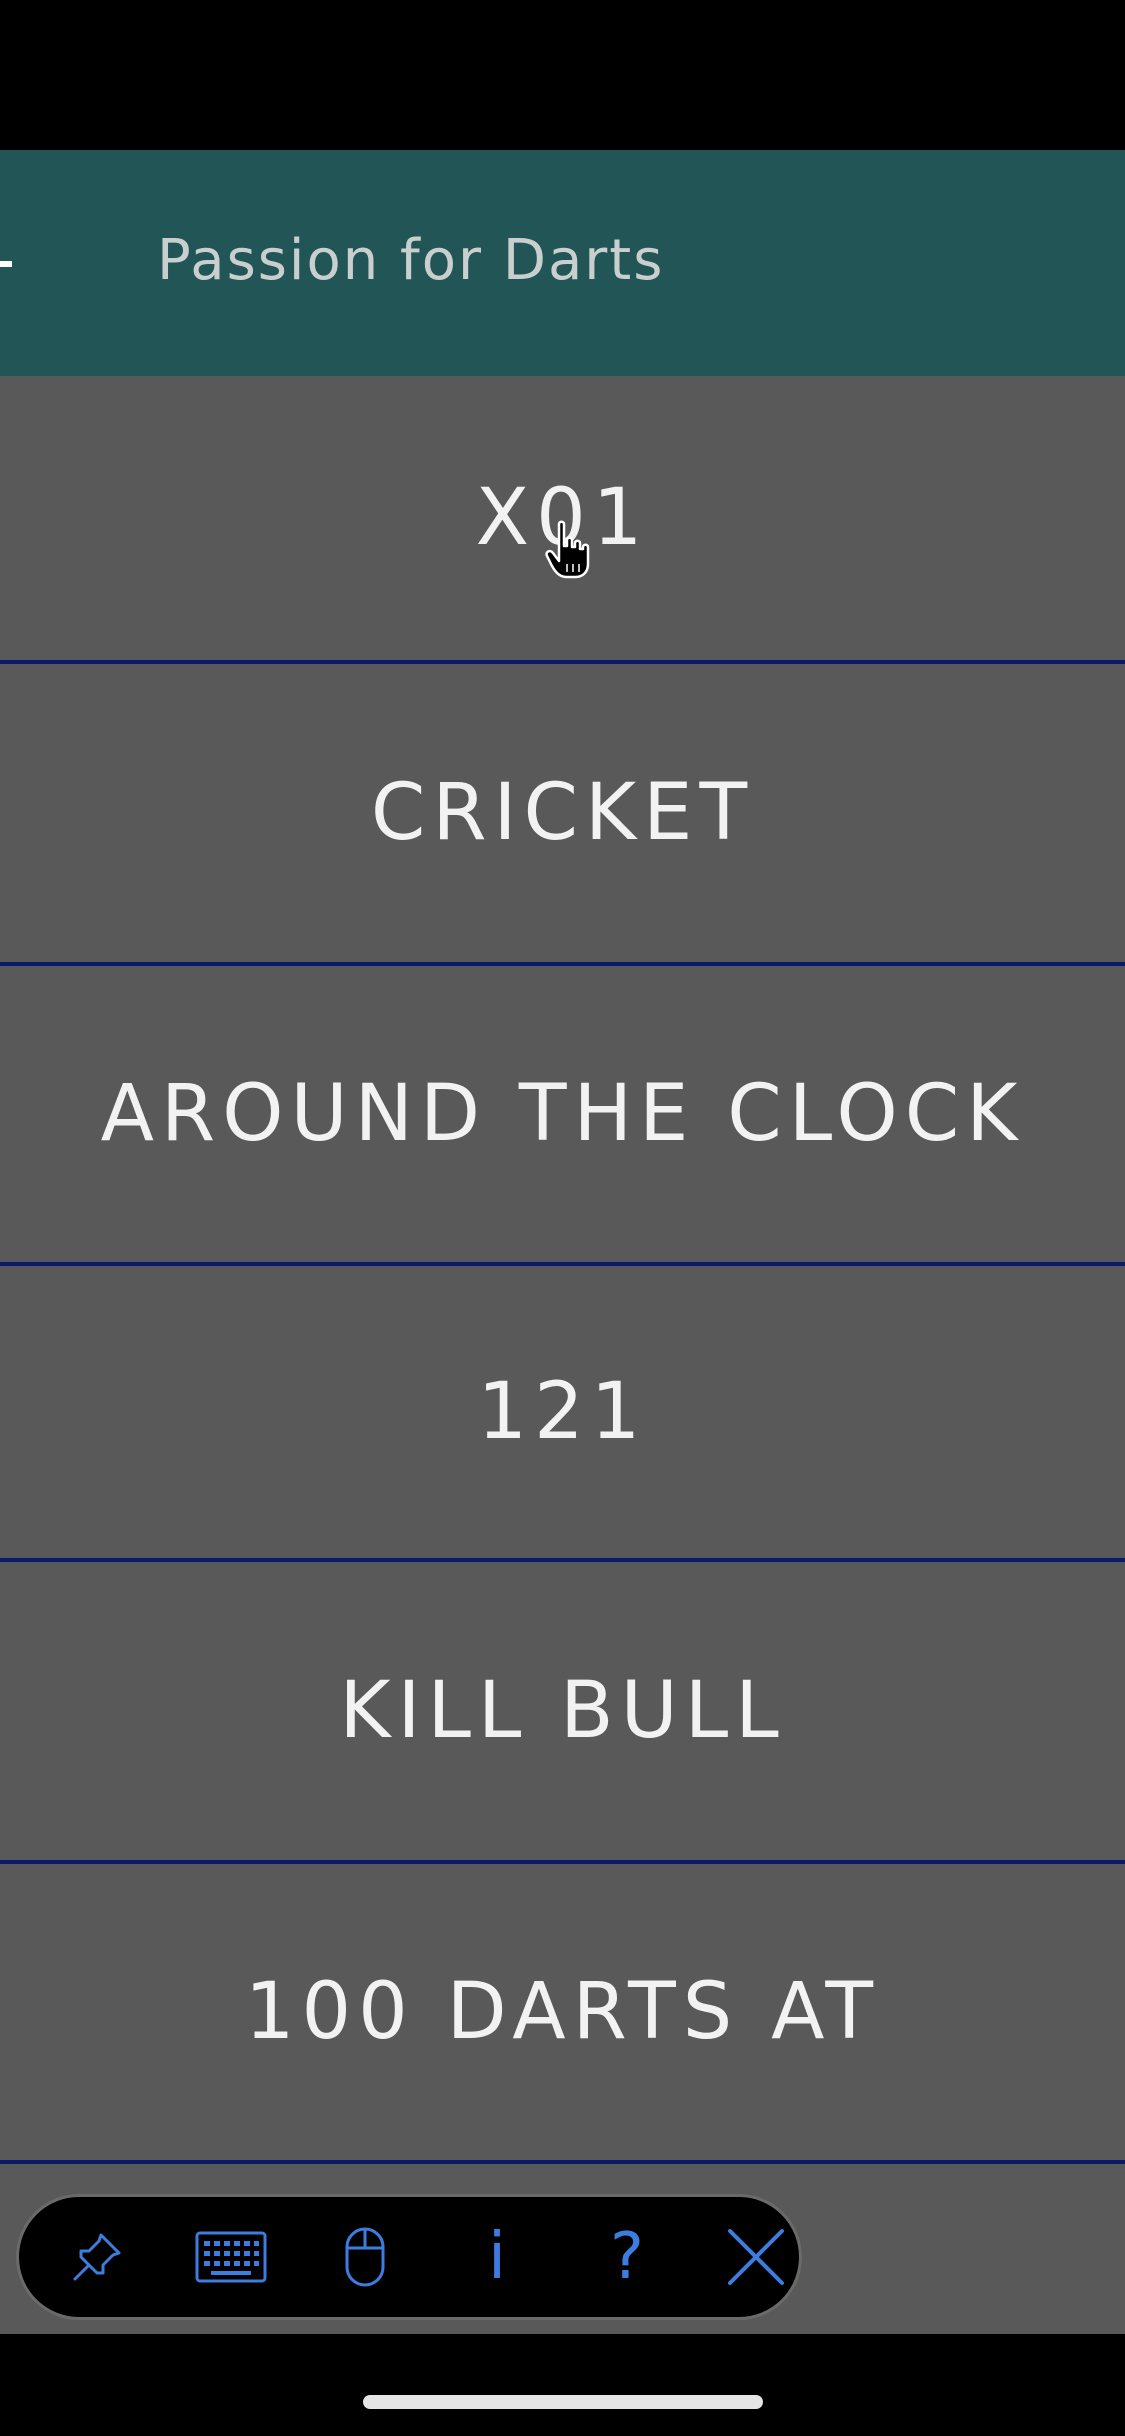 The image size is (1125, 2436). I want to click on menu-item-kill-bull: KILL BULL, so click(562, 1711).